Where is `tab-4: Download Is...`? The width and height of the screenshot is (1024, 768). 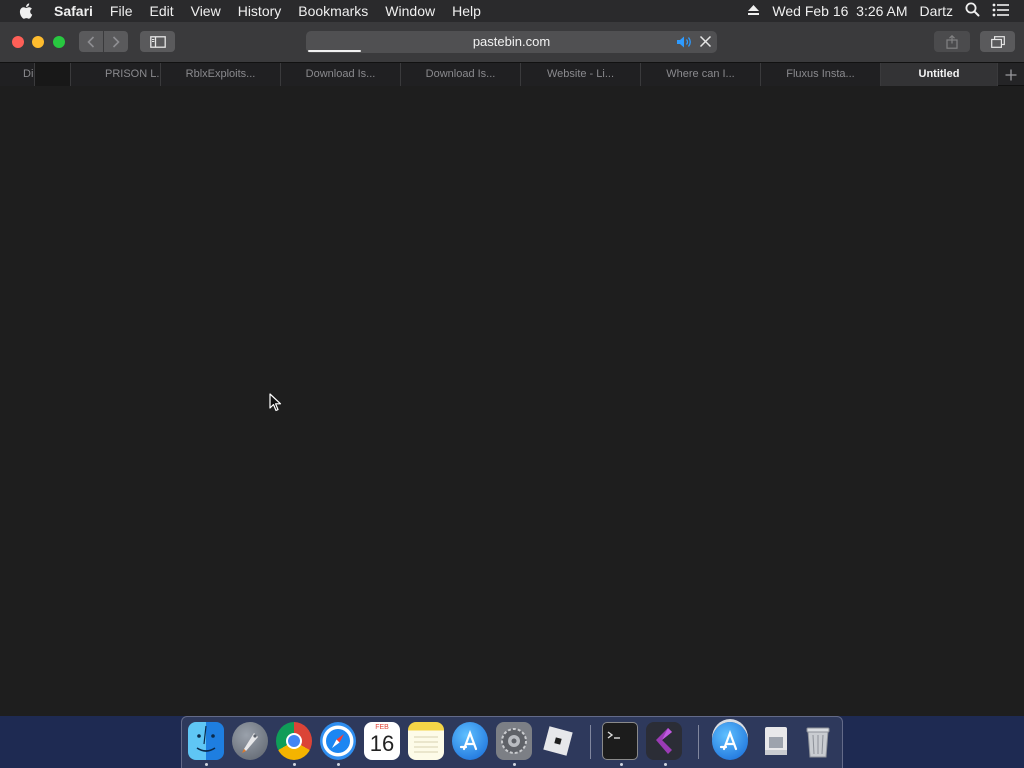 tab-4: Download Is... is located at coordinates (461, 74).